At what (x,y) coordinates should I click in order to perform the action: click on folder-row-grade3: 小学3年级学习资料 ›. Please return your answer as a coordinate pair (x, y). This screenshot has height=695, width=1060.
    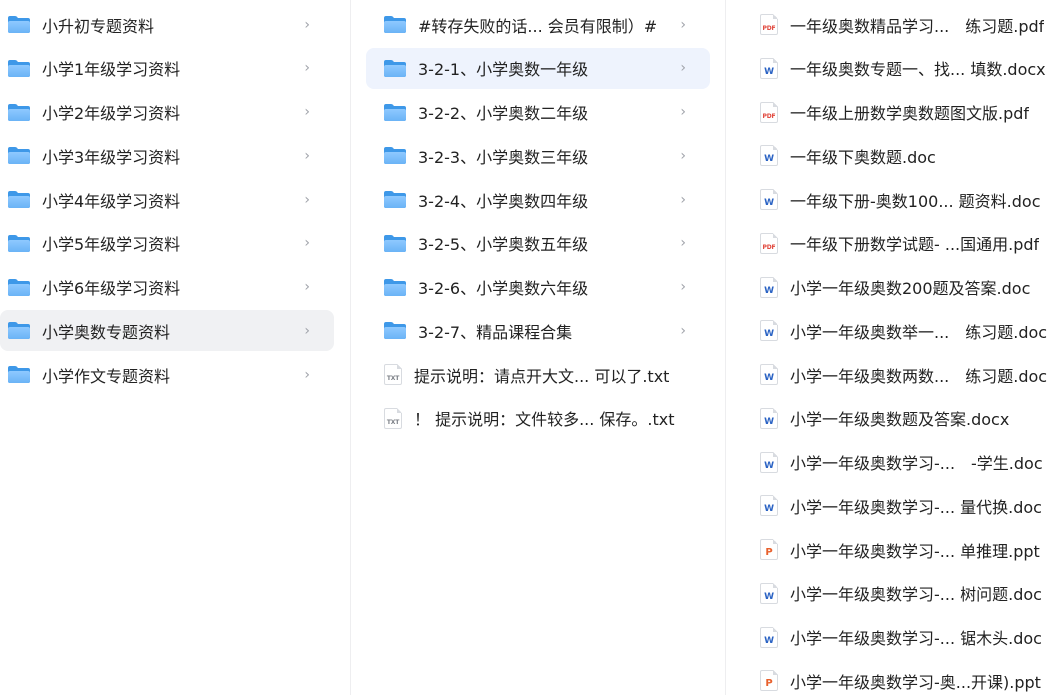
    Looking at the image, I should click on (167, 155).